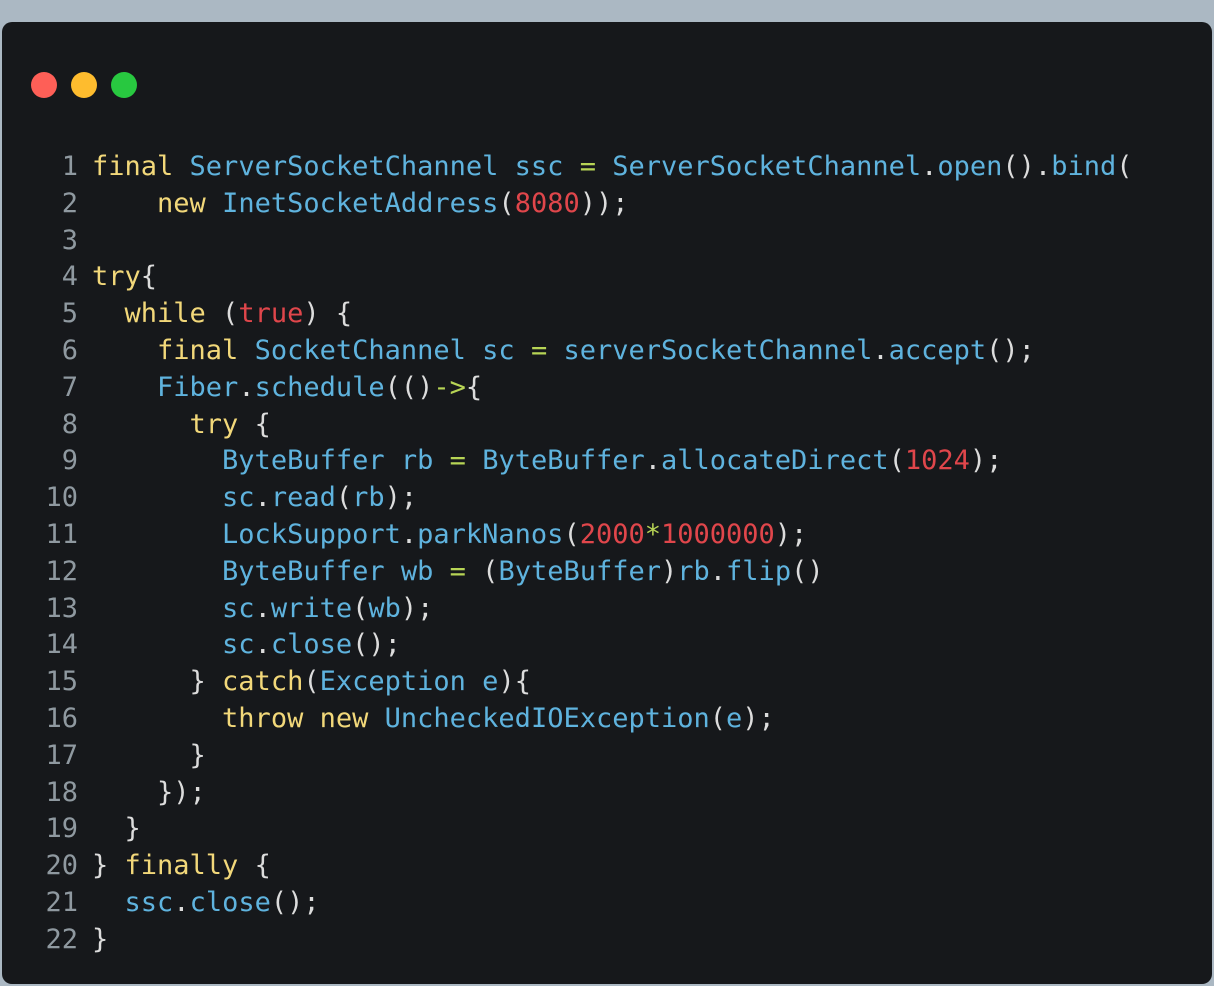  I want to click on code-token: *, so click(652, 534).